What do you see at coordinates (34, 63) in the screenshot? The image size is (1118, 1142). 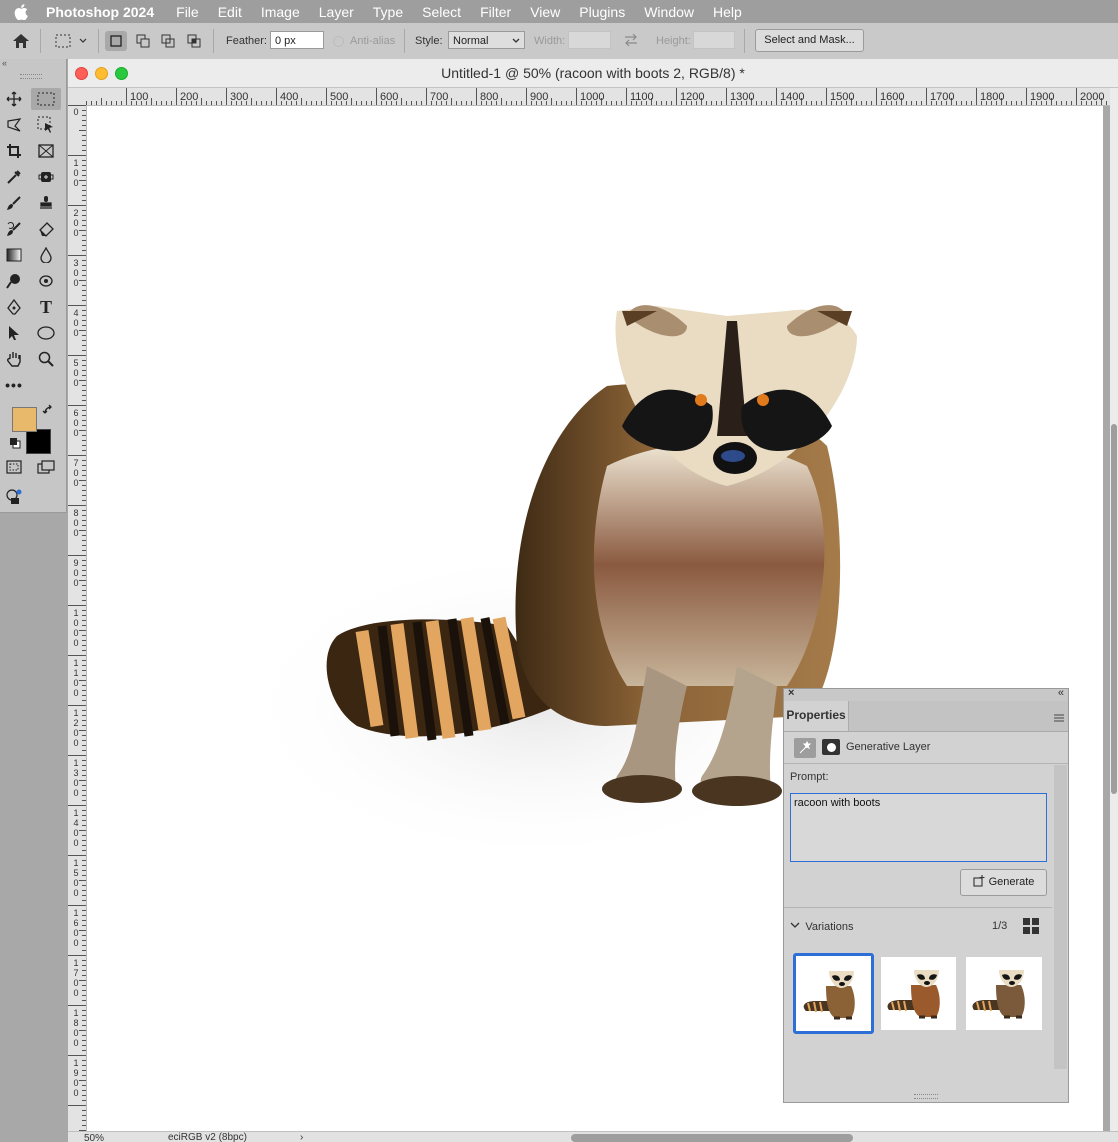 I see `collapse-toolbox-icon: «` at bounding box center [34, 63].